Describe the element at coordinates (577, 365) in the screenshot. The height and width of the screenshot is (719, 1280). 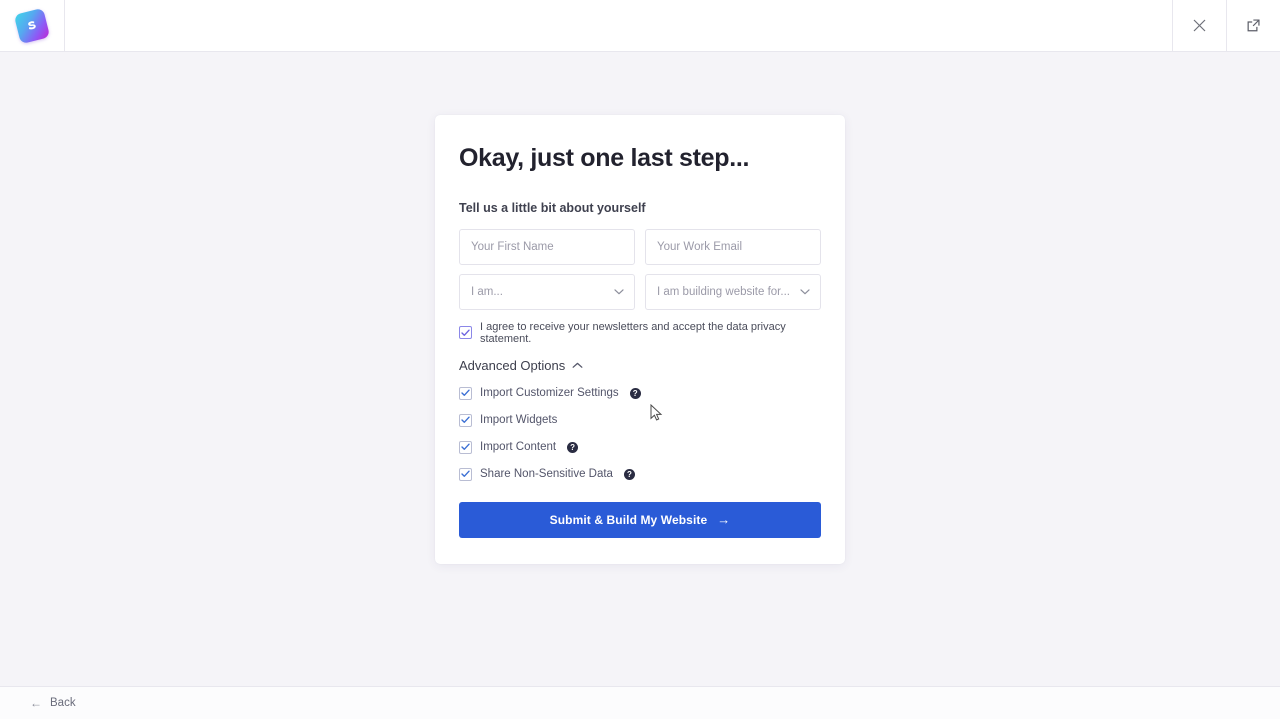
I see `chevron-up-icon` at that location.